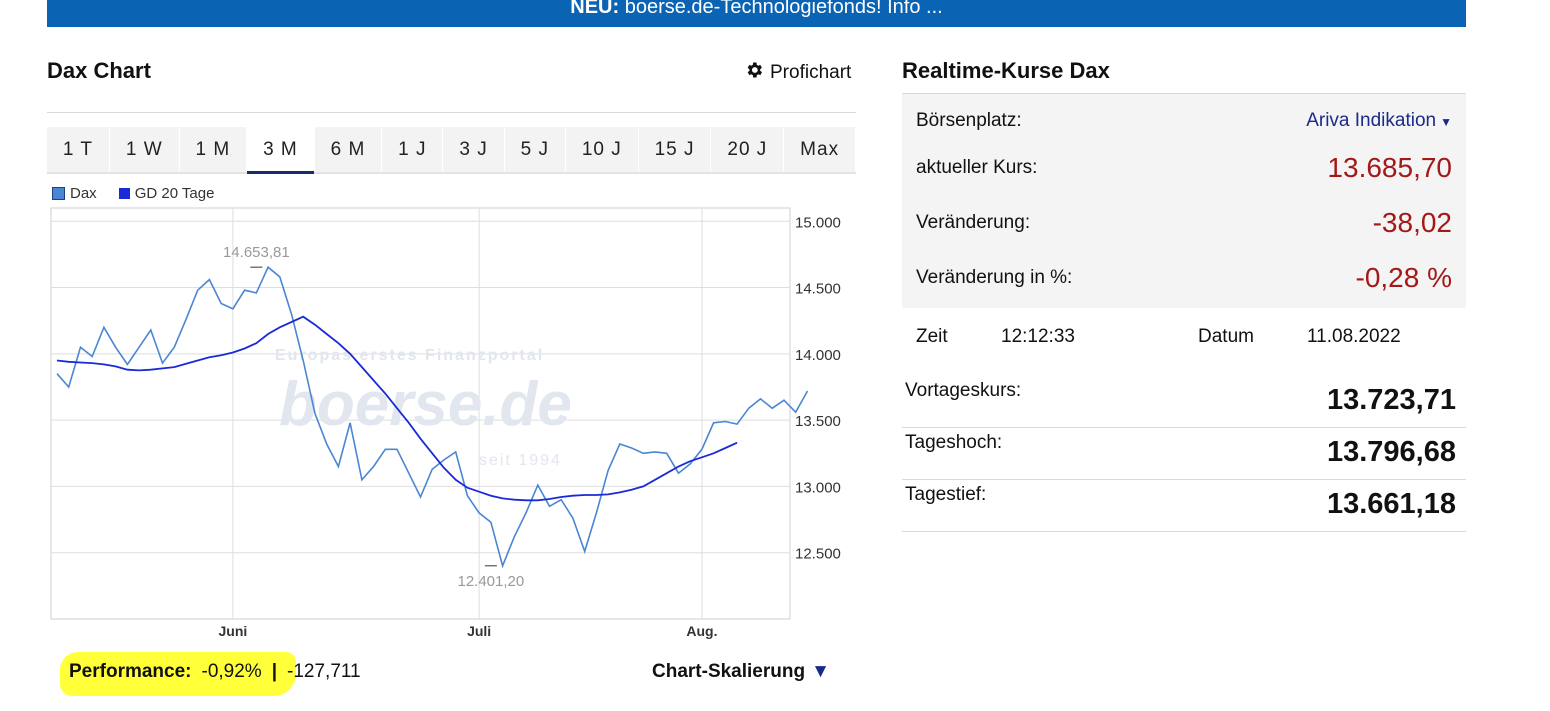 The image size is (1550, 711). Describe the element at coordinates (490, 581) in the screenshot. I see `annotation-low-label: 12.401,20` at that location.